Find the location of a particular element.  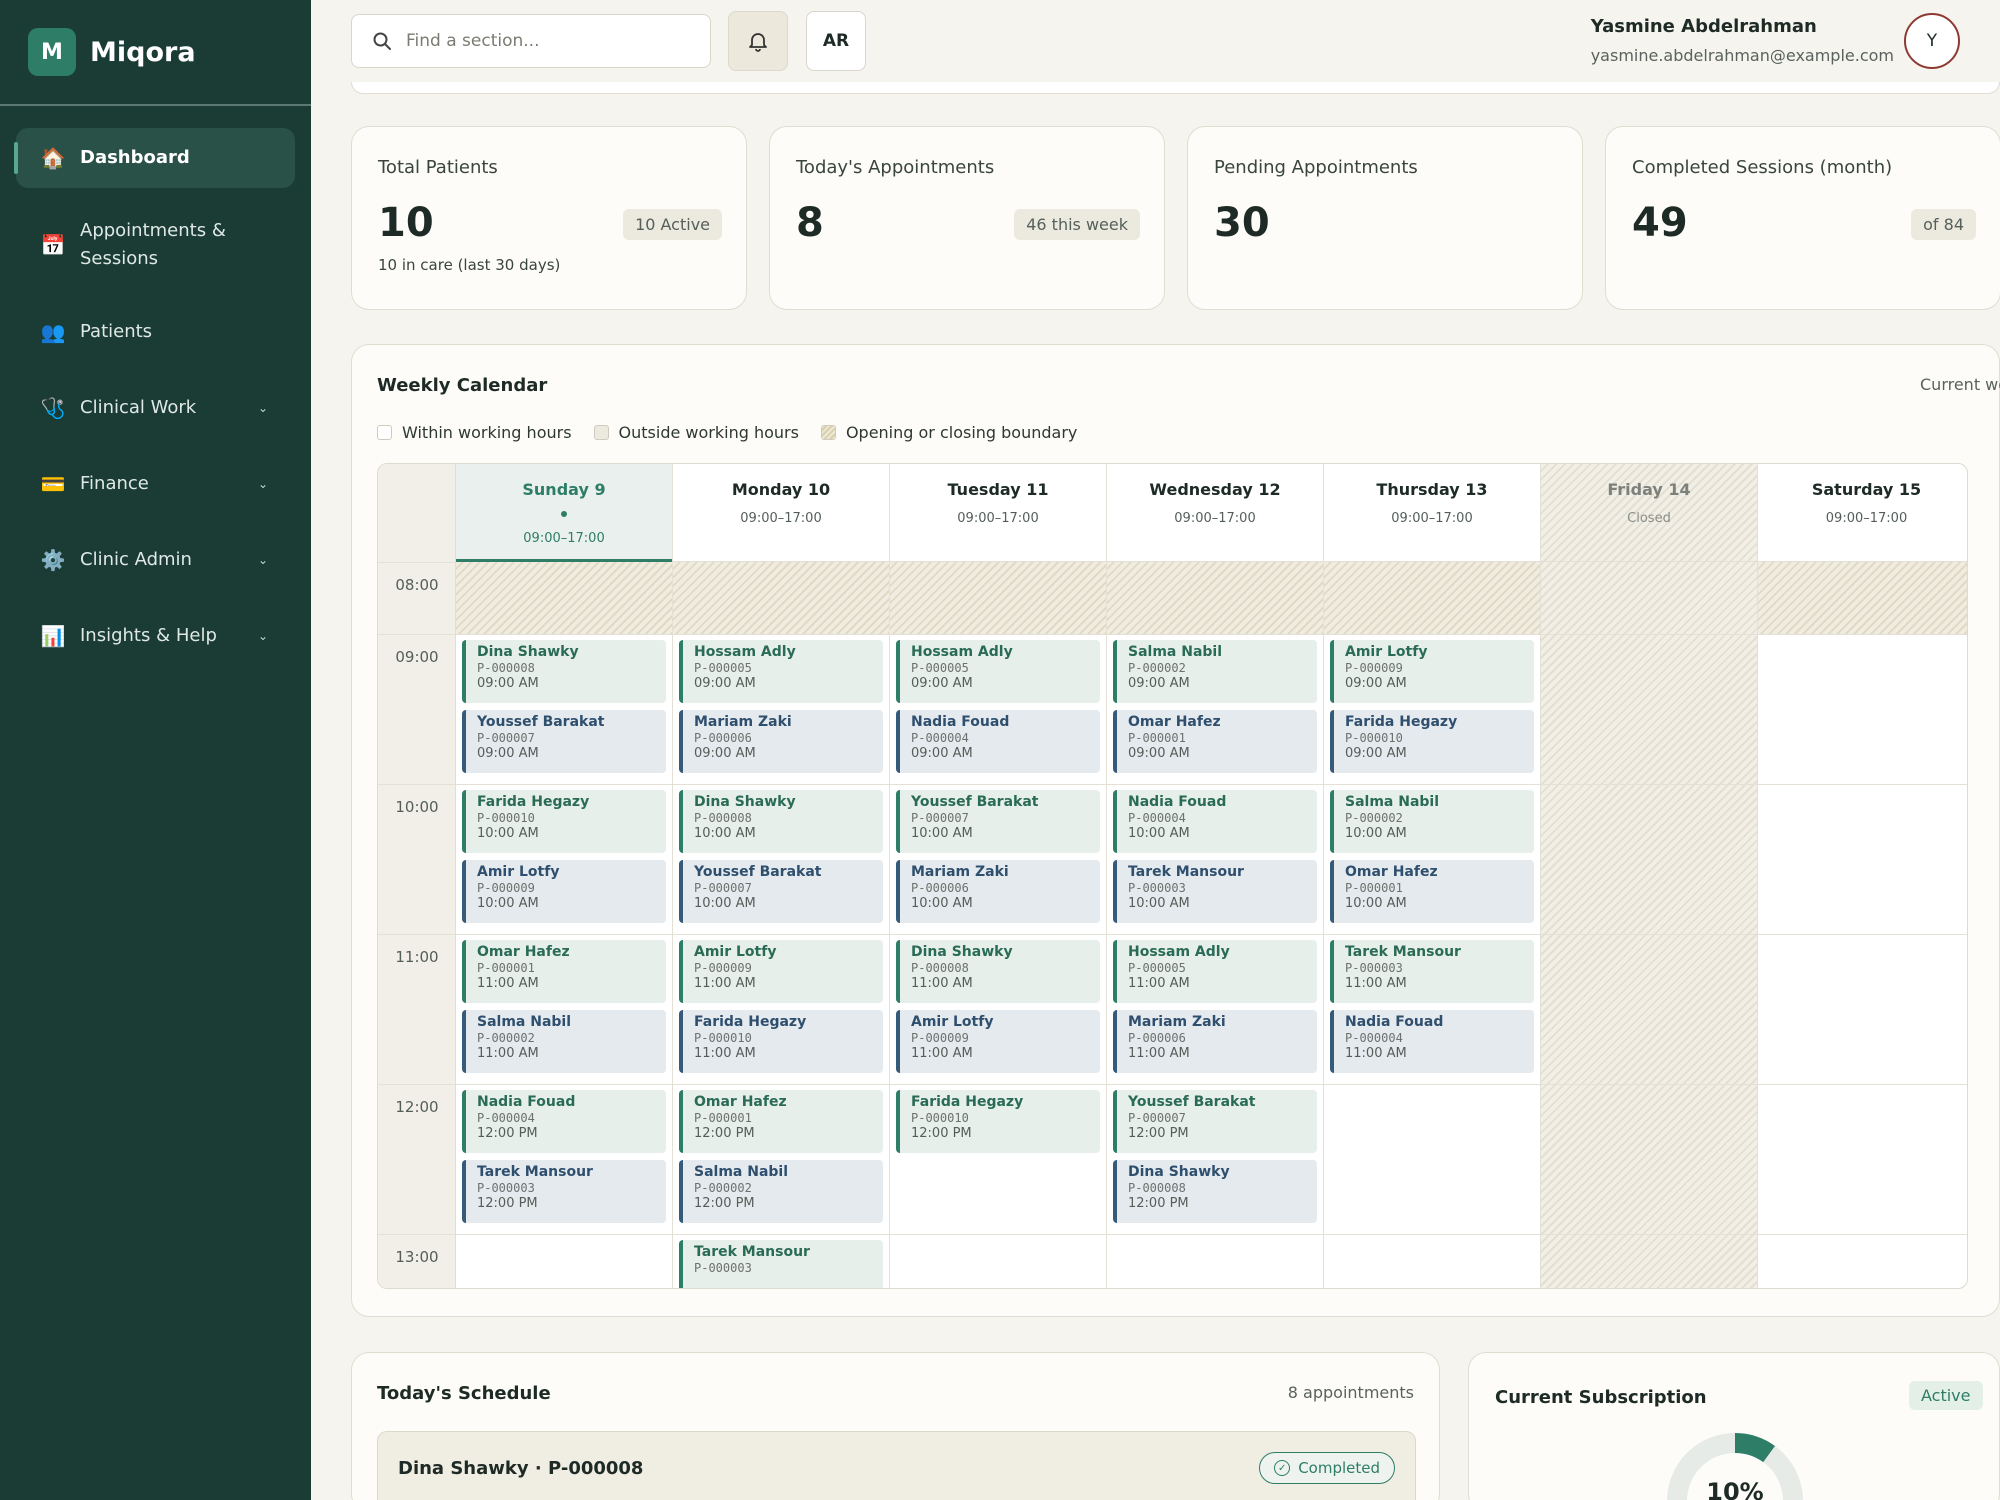

appointment-card: Salma Nabil P-000002 10:00 AM is located at coordinates (1432, 821).